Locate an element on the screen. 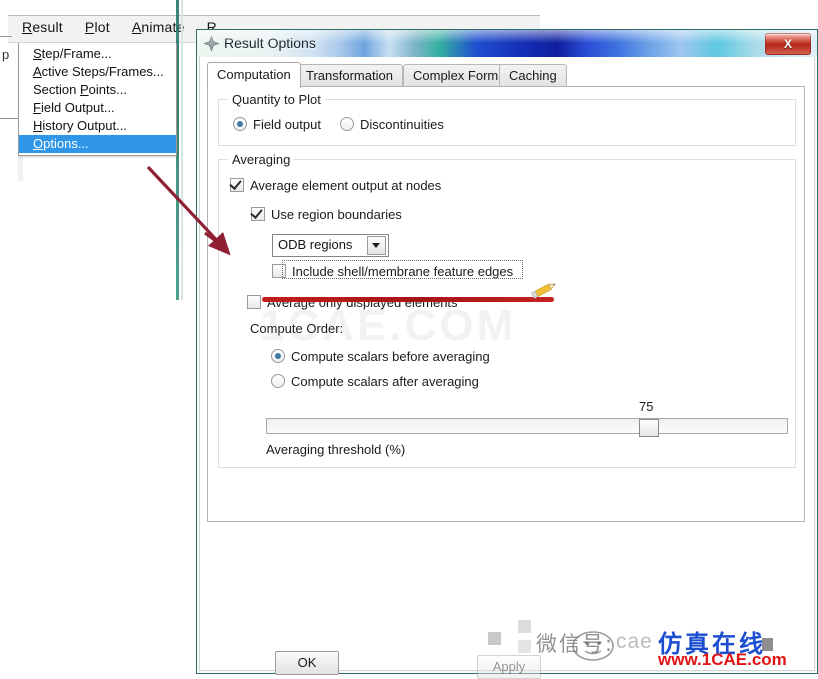 This screenshot has height=679, width=818. radio-discontinuities: Discontinuities is located at coordinates (392, 125).